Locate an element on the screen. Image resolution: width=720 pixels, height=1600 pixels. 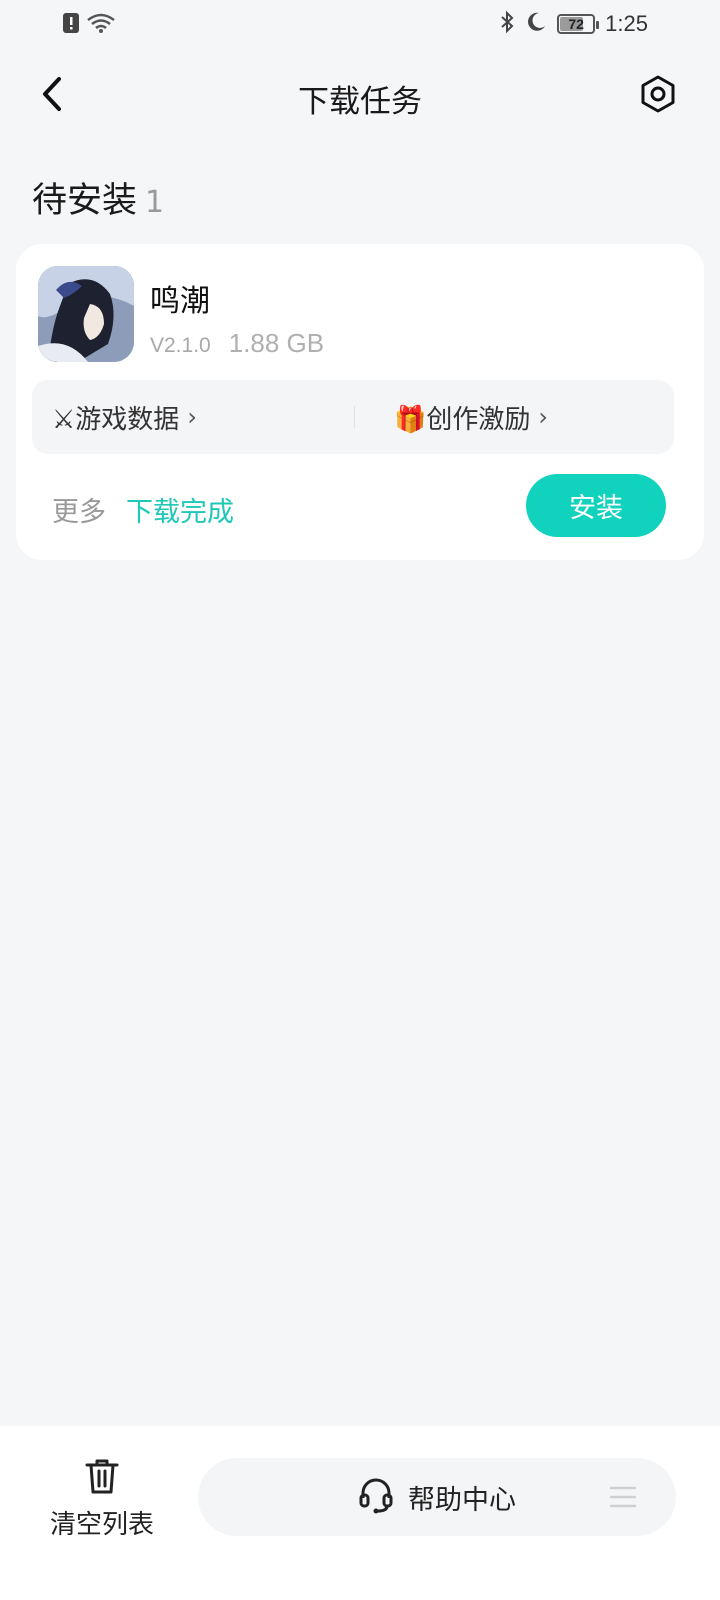
battery-icon: 72 is located at coordinates (578, 24).